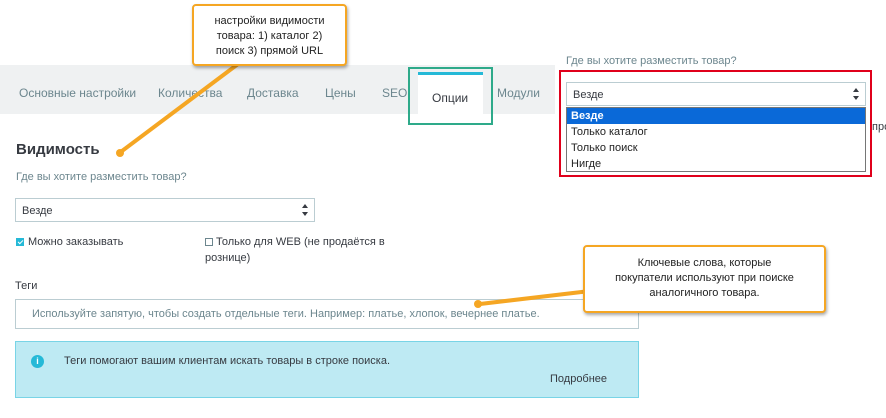 Image resolution: width=886 pixels, height=418 pixels. I want to click on clipped-text: про, so click(879, 127).